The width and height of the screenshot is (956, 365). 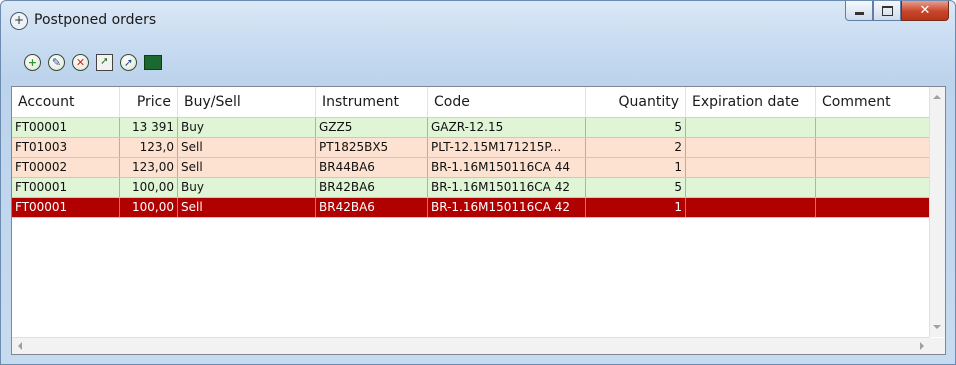 What do you see at coordinates (859, 13) in the screenshot?
I see `minimize-icon` at bounding box center [859, 13].